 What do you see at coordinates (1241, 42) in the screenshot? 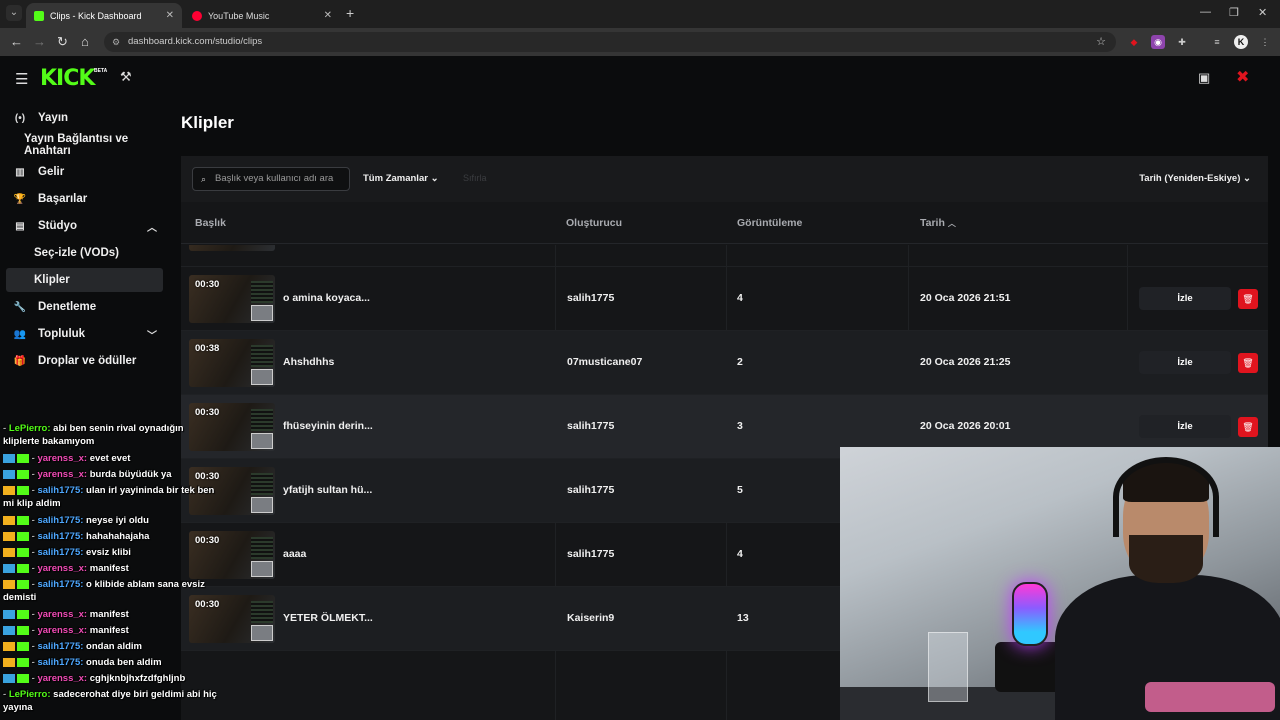
I see `profile-avatar: K` at bounding box center [1241, 42].